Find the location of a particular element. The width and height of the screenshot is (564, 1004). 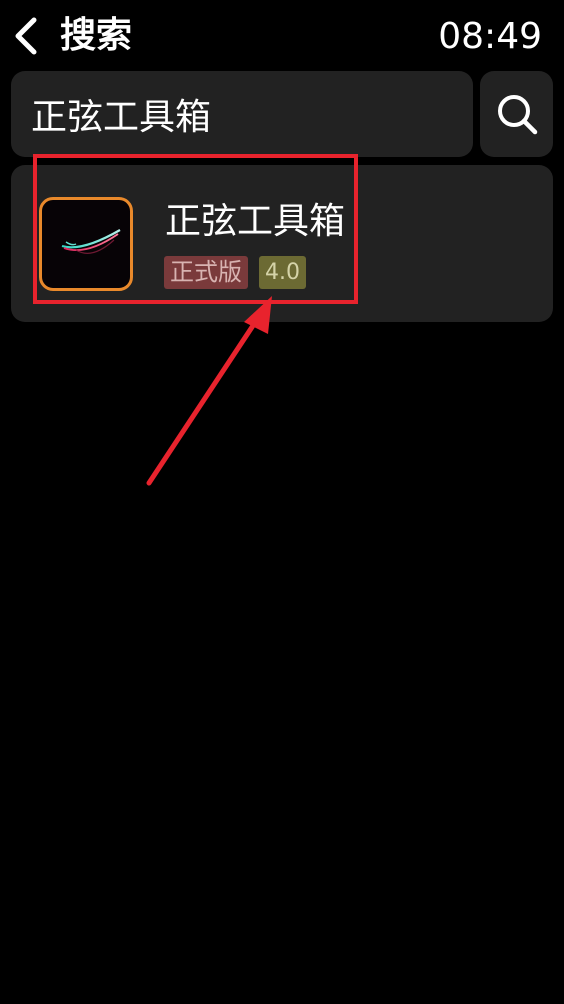

search-icon is located at coordinates (517, 115).